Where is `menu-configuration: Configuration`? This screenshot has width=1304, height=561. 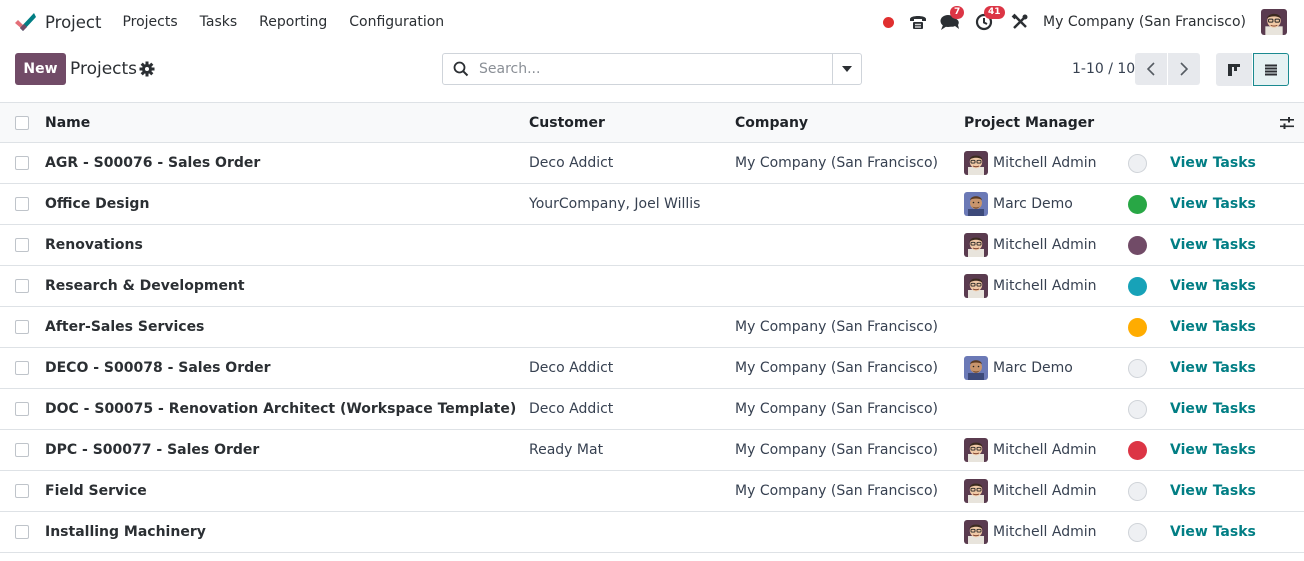
menu-configuration: Configuration is located at coordinates (396, 22).